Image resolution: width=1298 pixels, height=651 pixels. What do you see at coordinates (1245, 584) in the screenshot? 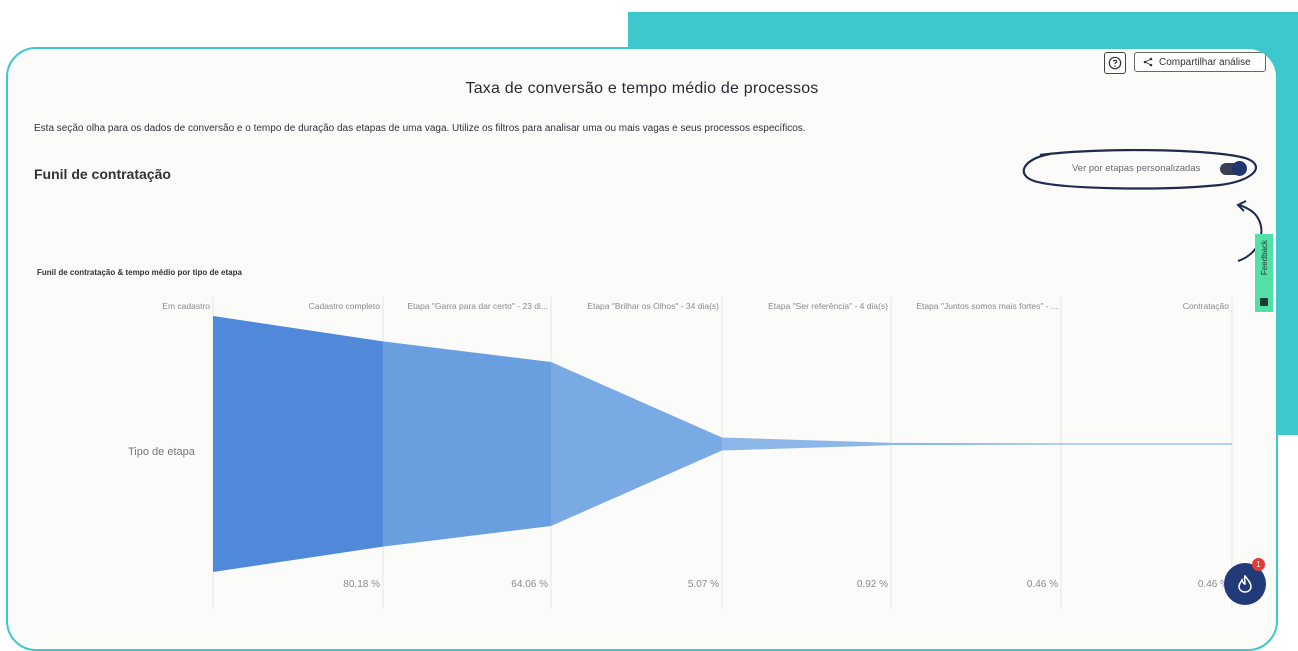
I see `chat-icon` at bounding box center [1245, 584].